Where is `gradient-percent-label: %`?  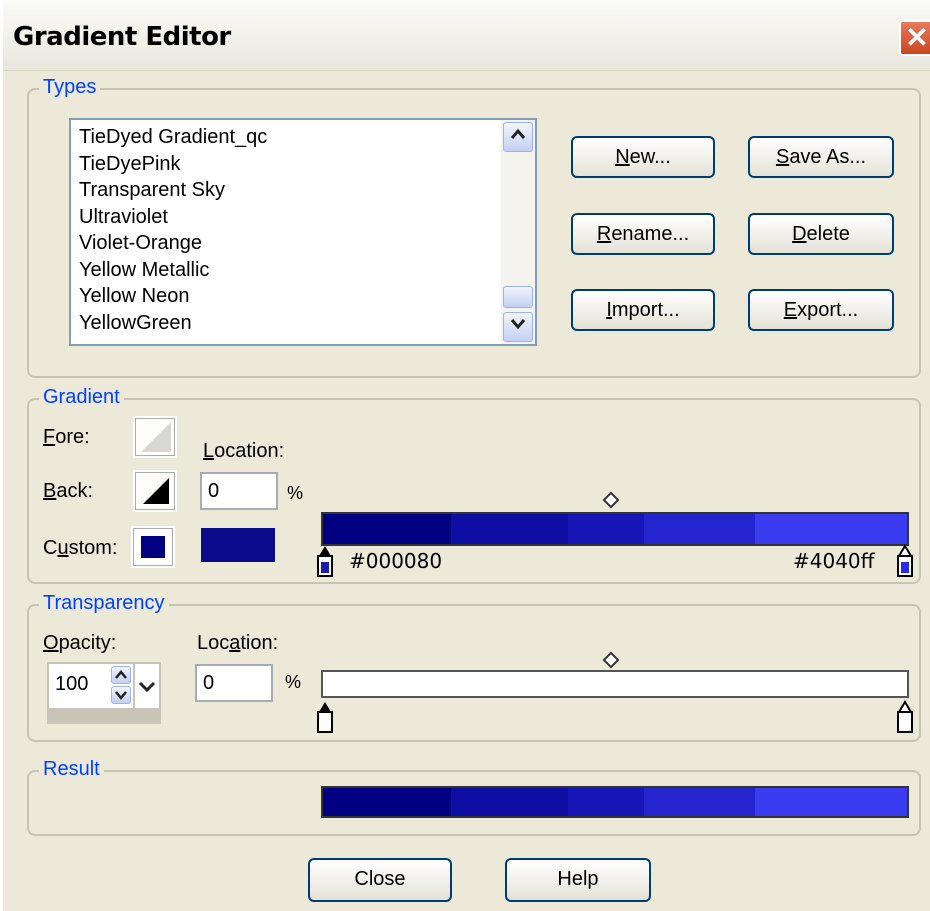
gradient-percent-label: % is located at coordinates (295, 493).